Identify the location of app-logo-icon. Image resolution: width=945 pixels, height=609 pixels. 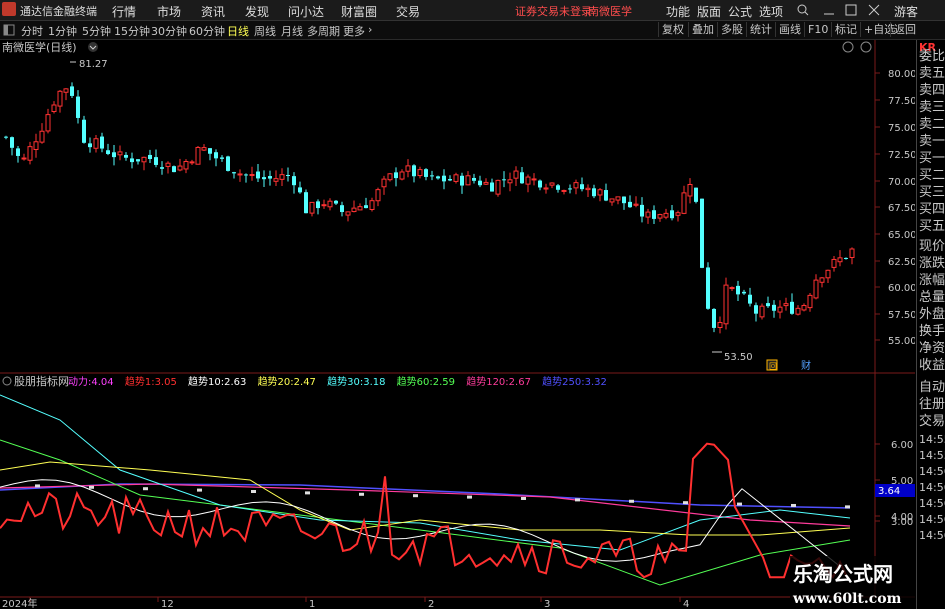
(9, 9).